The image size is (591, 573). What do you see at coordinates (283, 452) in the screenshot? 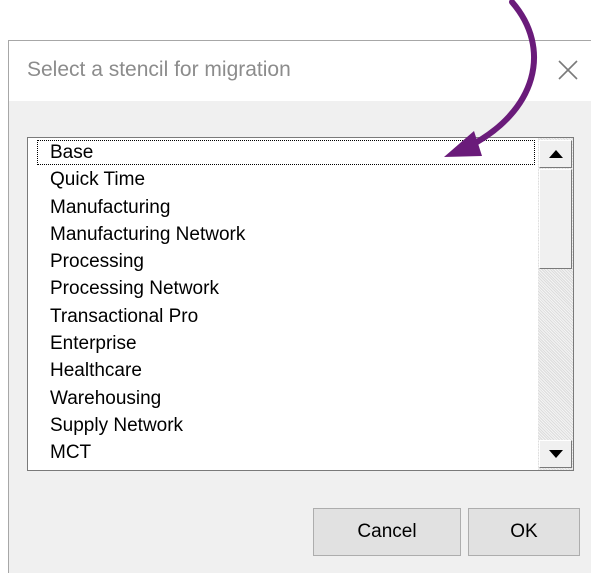
I see `list-item-mct: MCT` at bounding box center [283, 452].